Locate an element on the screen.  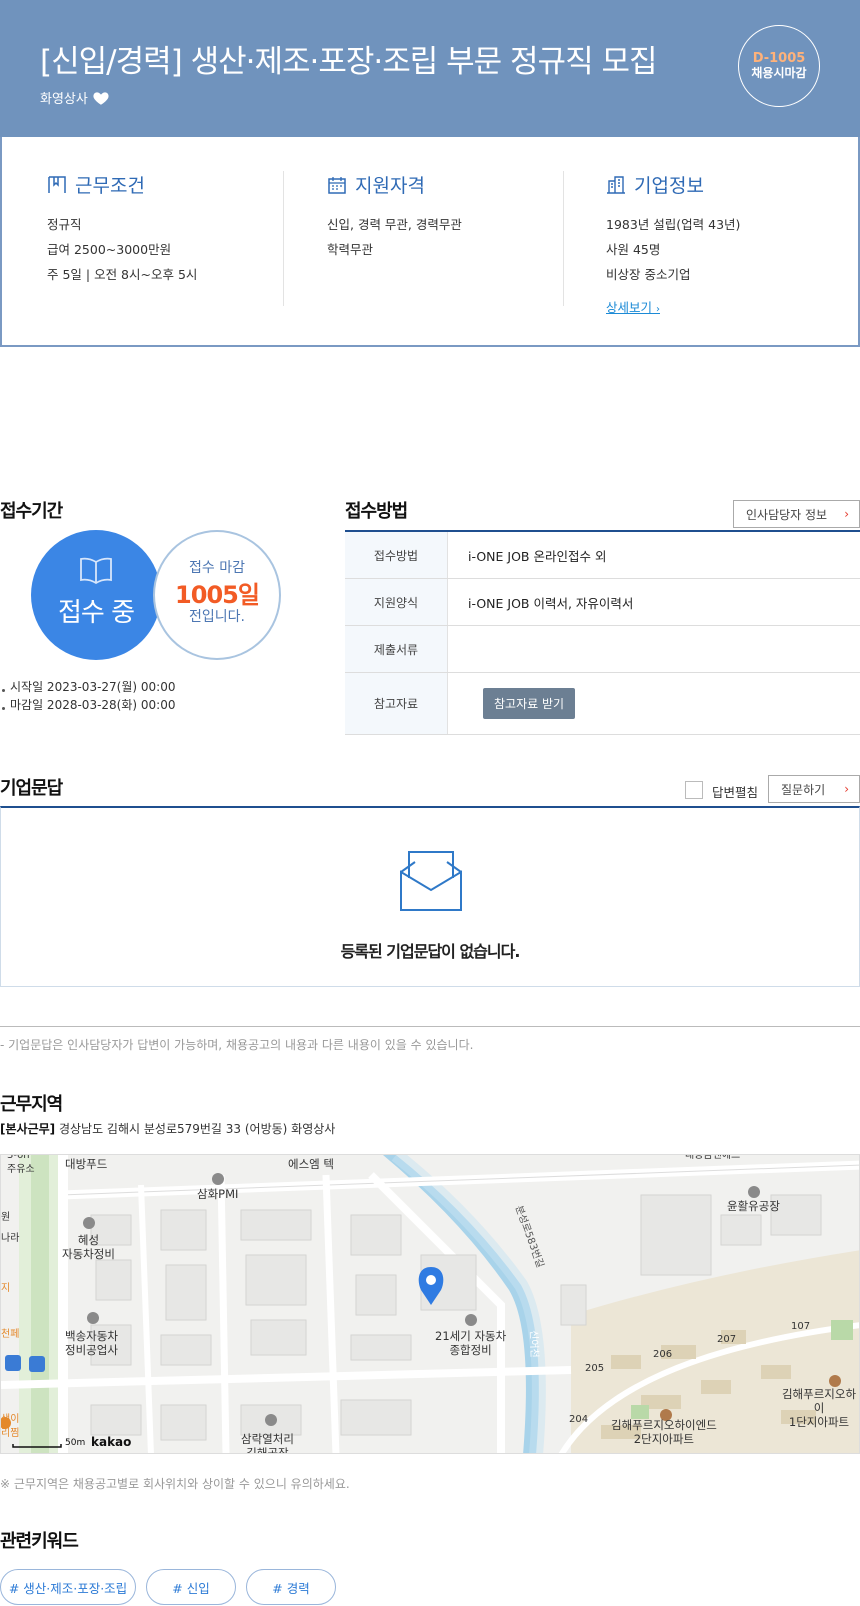
status-circle: 접수 중 is located at coordinates (96, 595).